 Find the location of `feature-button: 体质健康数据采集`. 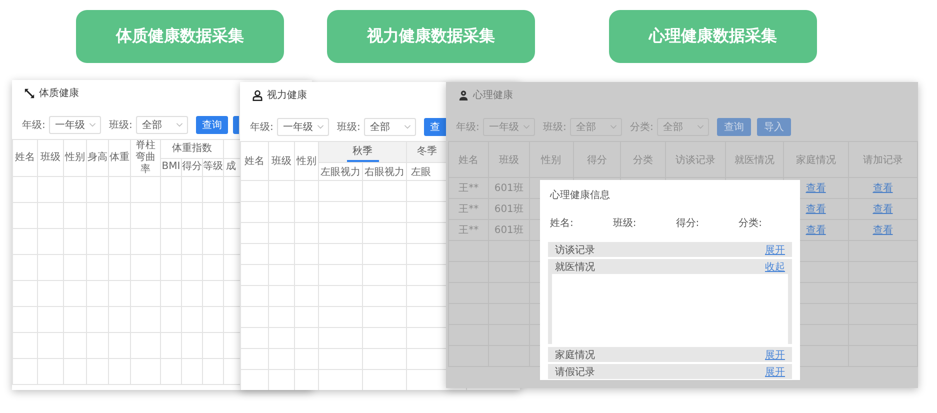

feature-button: 体质健康数据采集 is located at coordinates (180, 36).